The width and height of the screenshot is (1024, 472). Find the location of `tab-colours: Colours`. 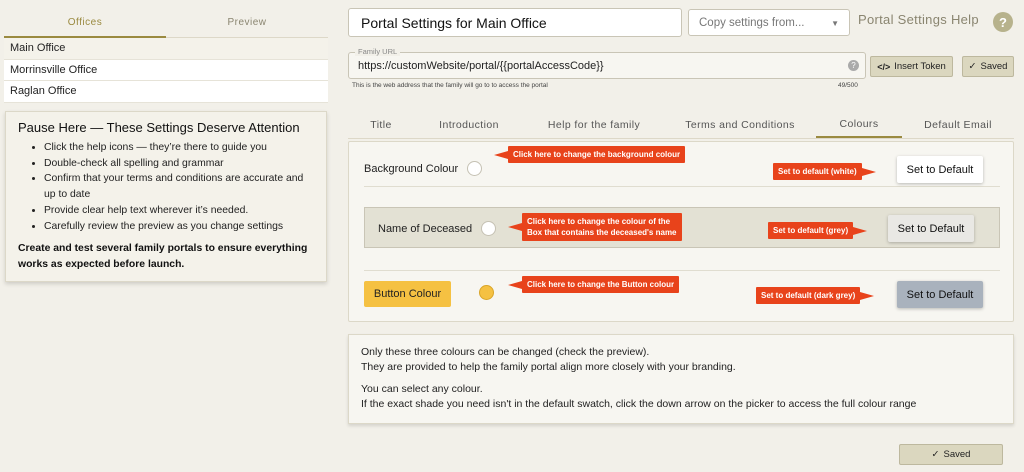

tab-colours: Colours is located at coordinates (859, 125).